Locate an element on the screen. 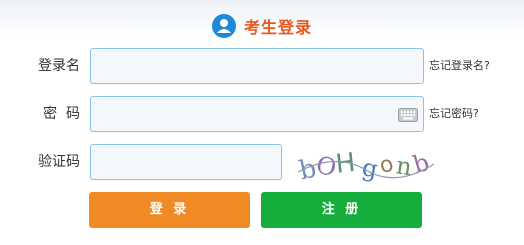 The image size is (524, 245). password-row: 密 码 忘记密码? is located at coordinates (262, 114).